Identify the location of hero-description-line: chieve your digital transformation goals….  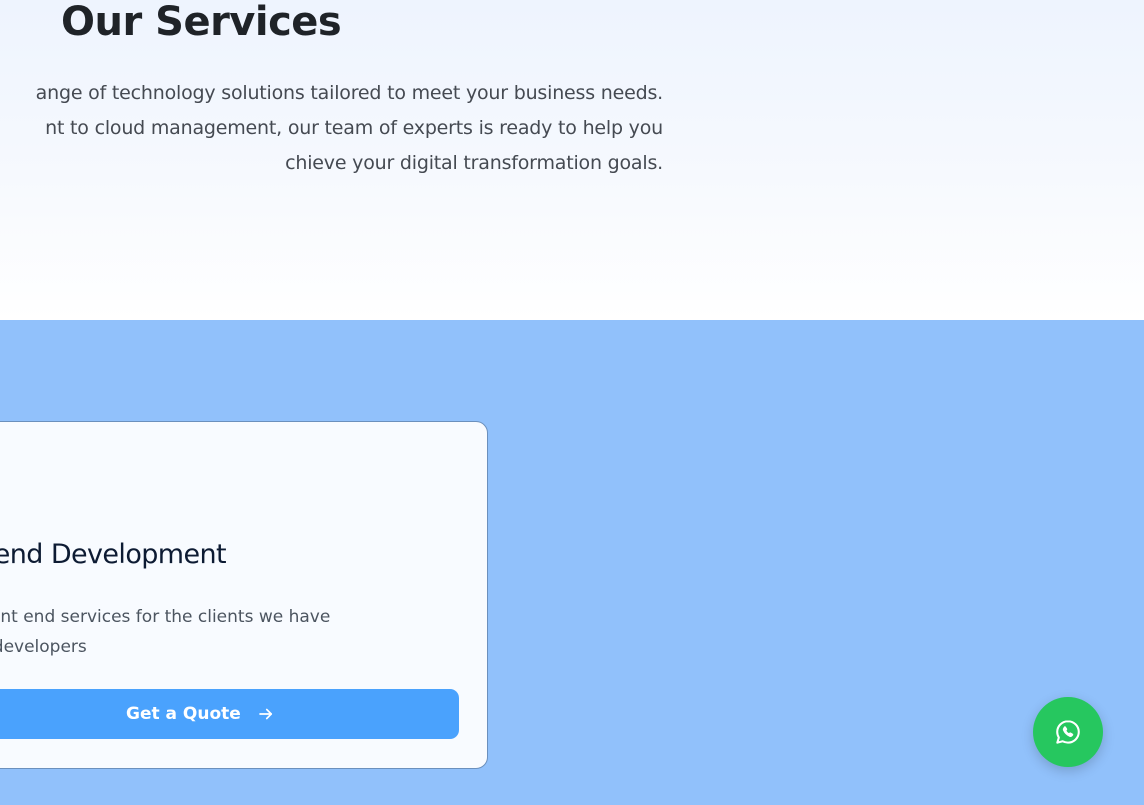
(474, 163).